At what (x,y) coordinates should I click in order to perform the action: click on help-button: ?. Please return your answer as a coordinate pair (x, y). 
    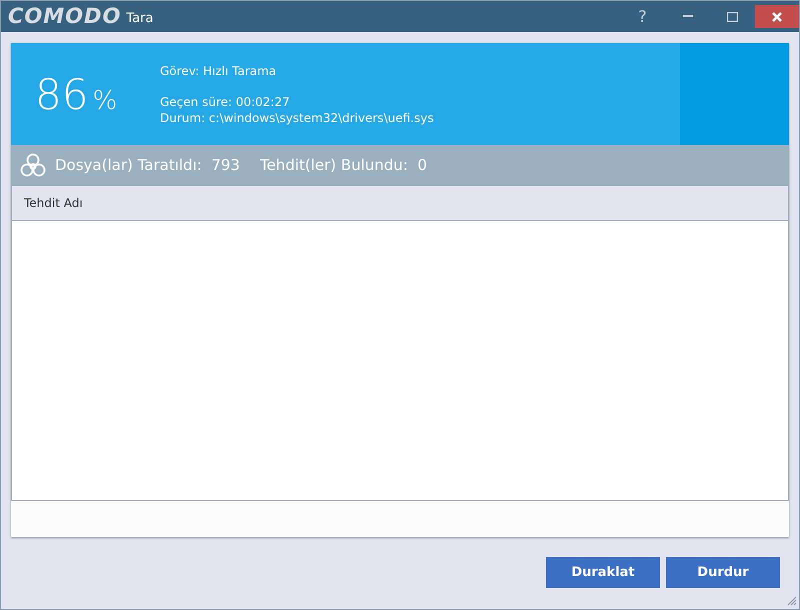
    Looking at the image, I should click on (642, 16).